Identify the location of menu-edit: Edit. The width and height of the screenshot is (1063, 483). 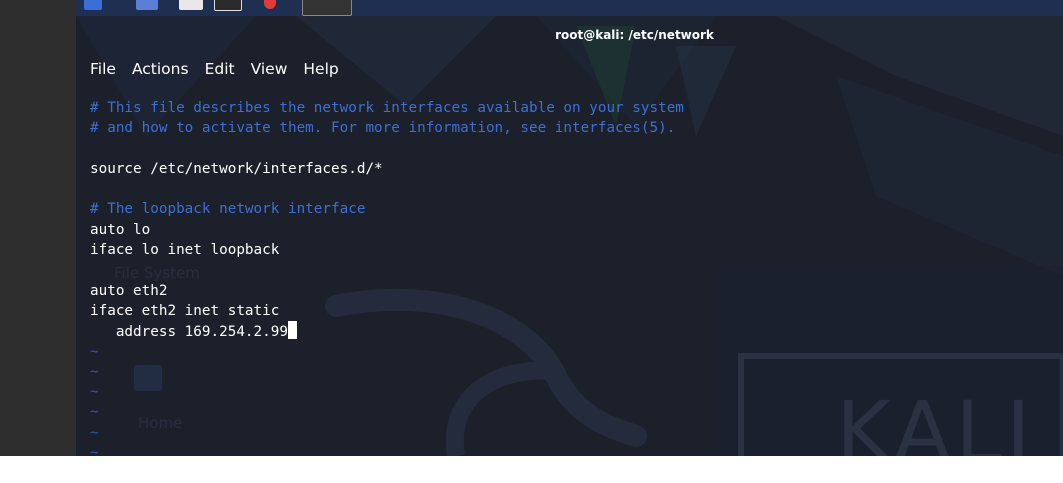
(220, 69).